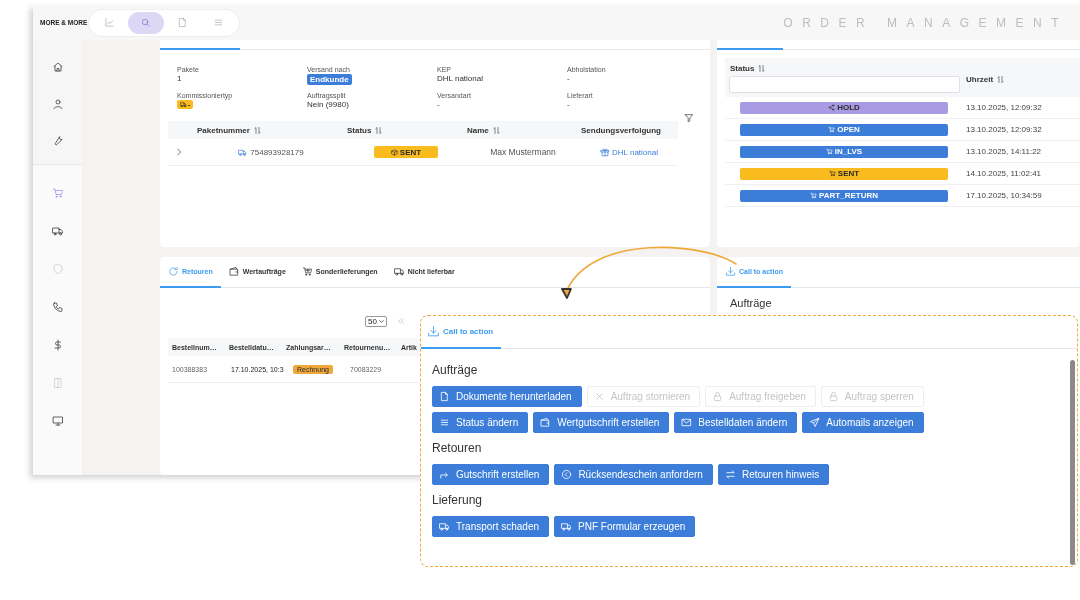 Image resolution: width=1080 pixels, height=600 pixels. What do you see at coordinates (736, 422) in the screenshot?
I see `action-button: Bestelldaten ändern` at bounding box center [736, 422].